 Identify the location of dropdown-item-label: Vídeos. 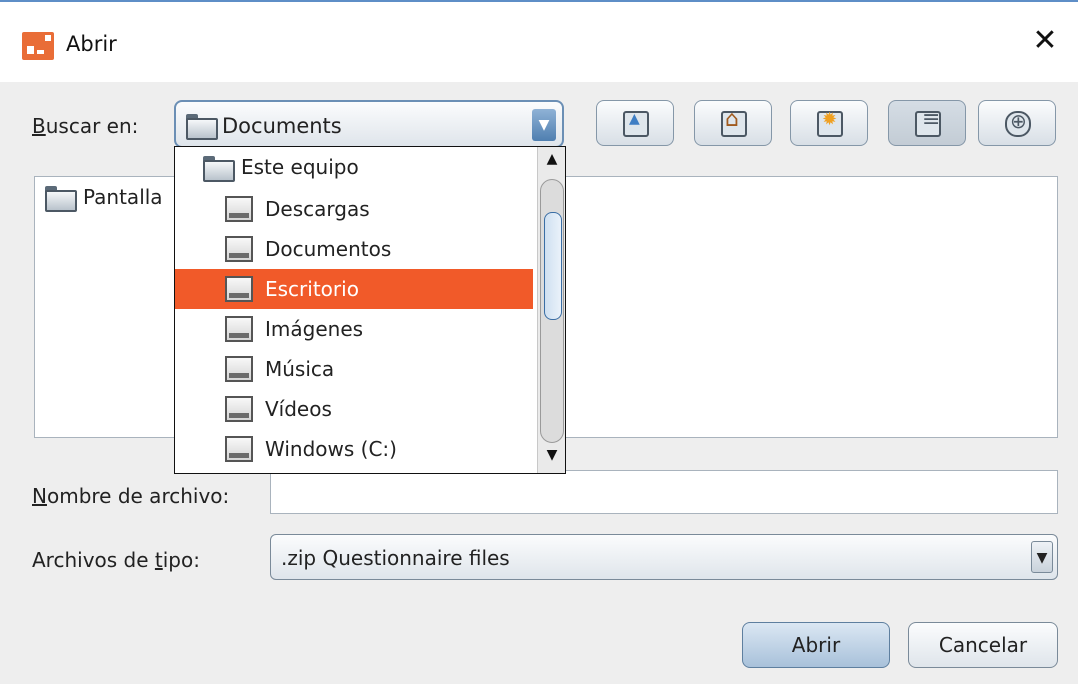
(298, 409).